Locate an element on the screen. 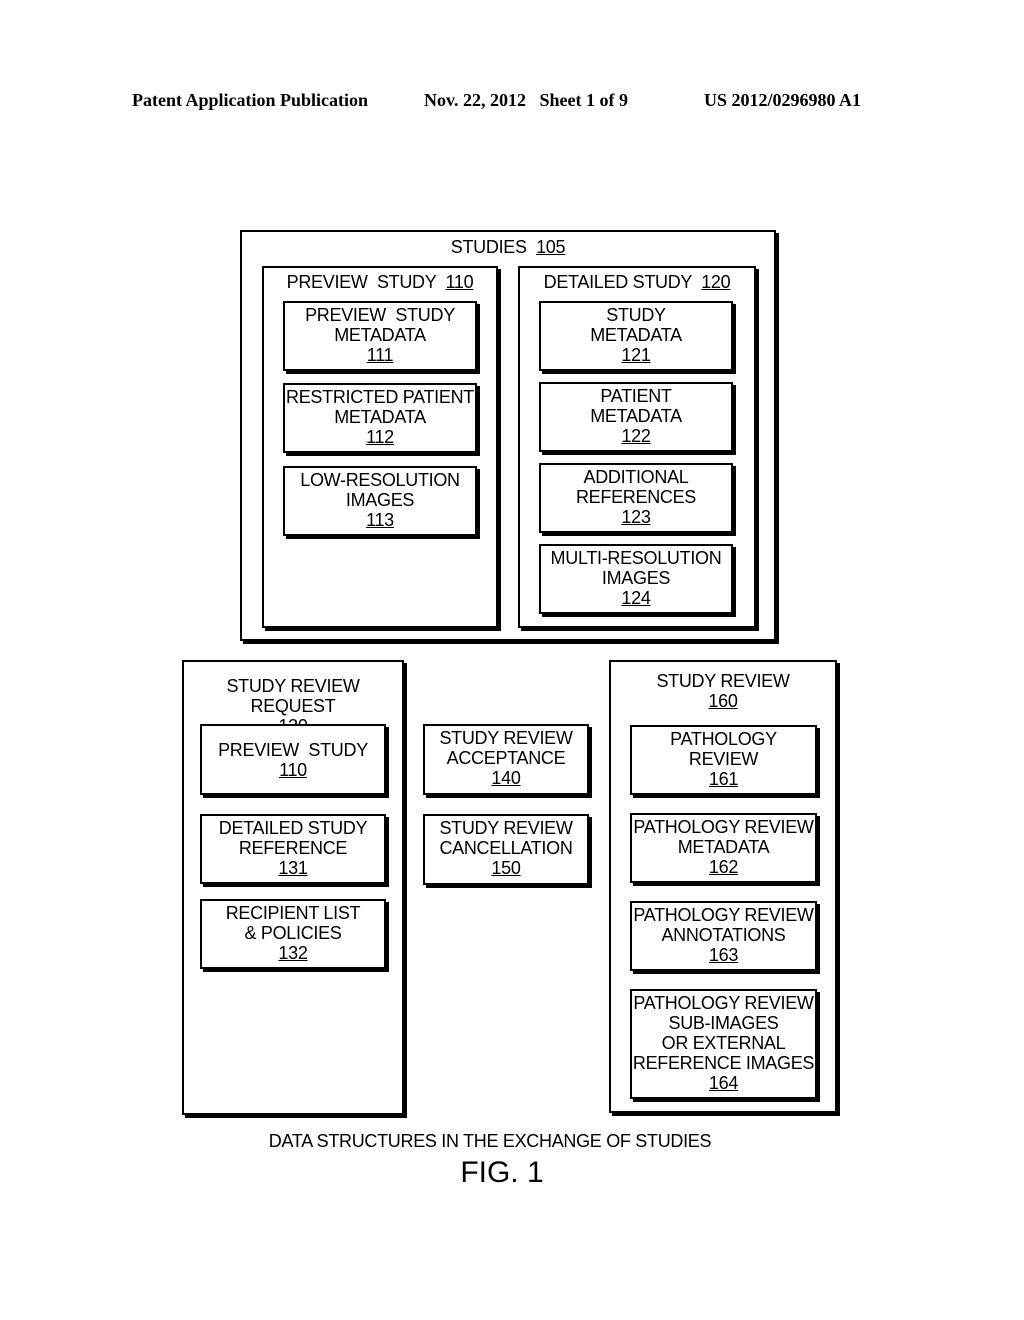  restricted-patient-metadata-box: RESTRICTED PATIENT METADATA 112 is located at coordinates (380, 418).